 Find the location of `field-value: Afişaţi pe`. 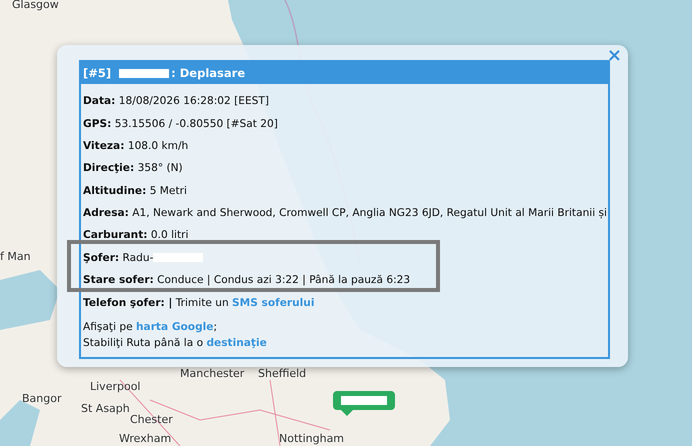

field-value: Afişaţi pe is located at coordinates (108, 326).